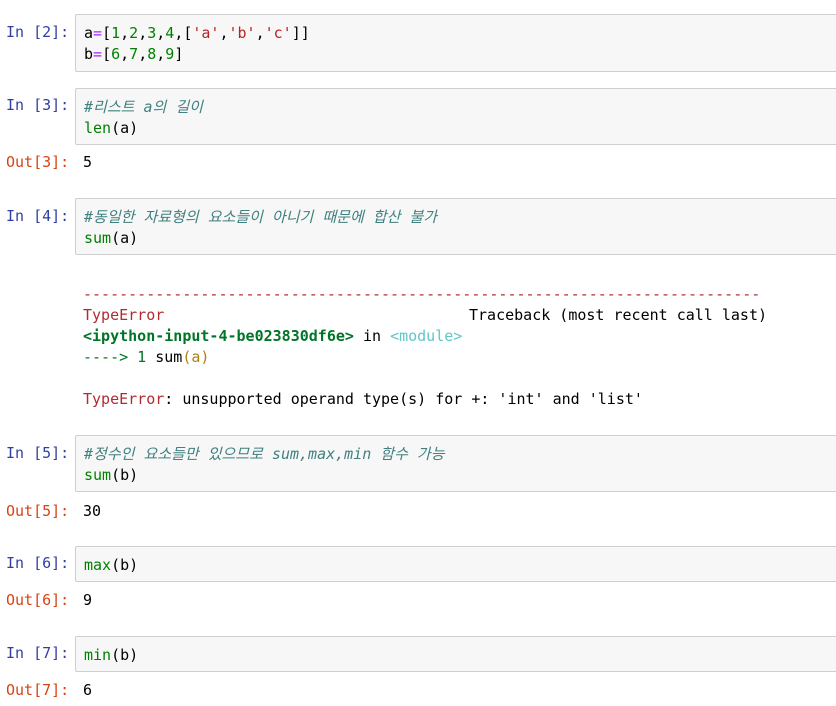 The image size is (836, 706). What do you see at coordinates (38, 511) in the screenshot?
I see `out-prompt-5: Out[5]:` at bounding box center [38, 511].